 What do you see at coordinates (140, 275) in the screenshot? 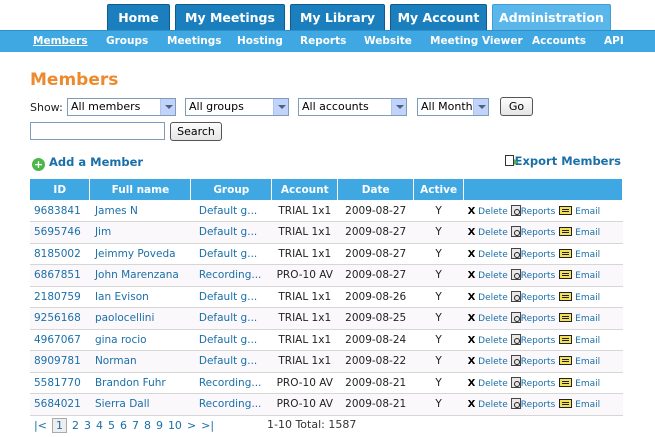
I see `member-name-link: John Marenzana` at bounding box center [140, 275].